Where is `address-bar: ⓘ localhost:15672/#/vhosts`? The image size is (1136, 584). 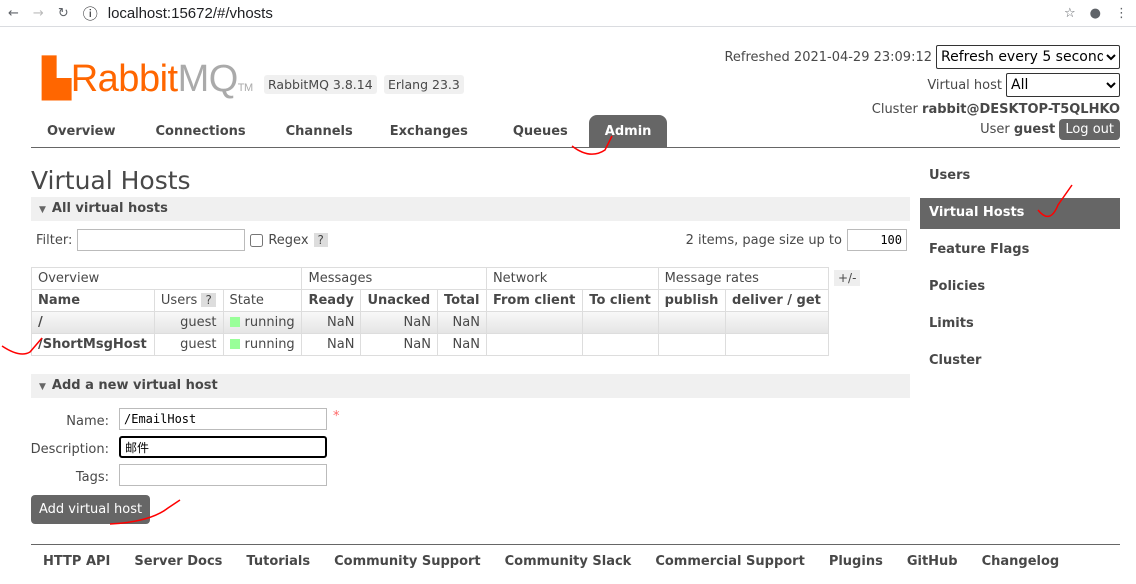 address-bar: ⓘ localhost:15672/#/vhosts is located at coordinates (566, 13).